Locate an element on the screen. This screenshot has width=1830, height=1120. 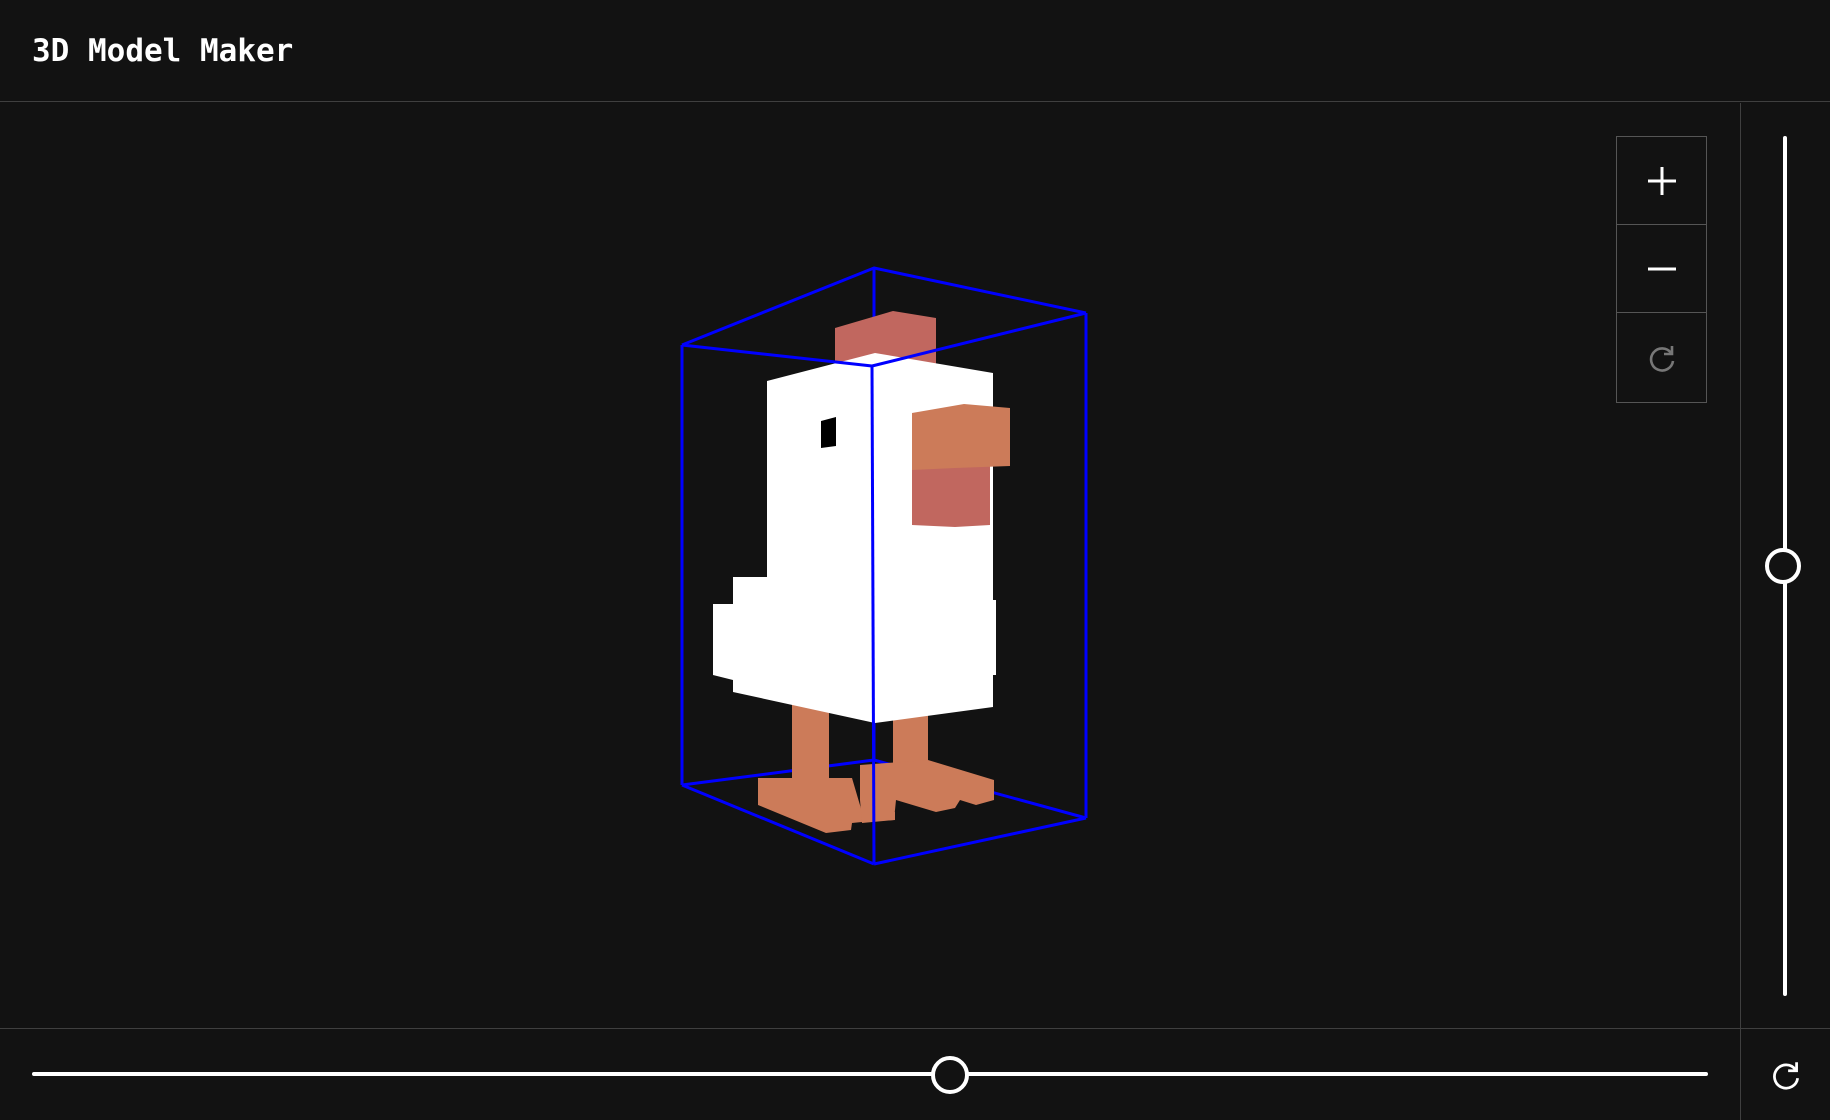
reset-view-button is located at coordinates (1661, 357).